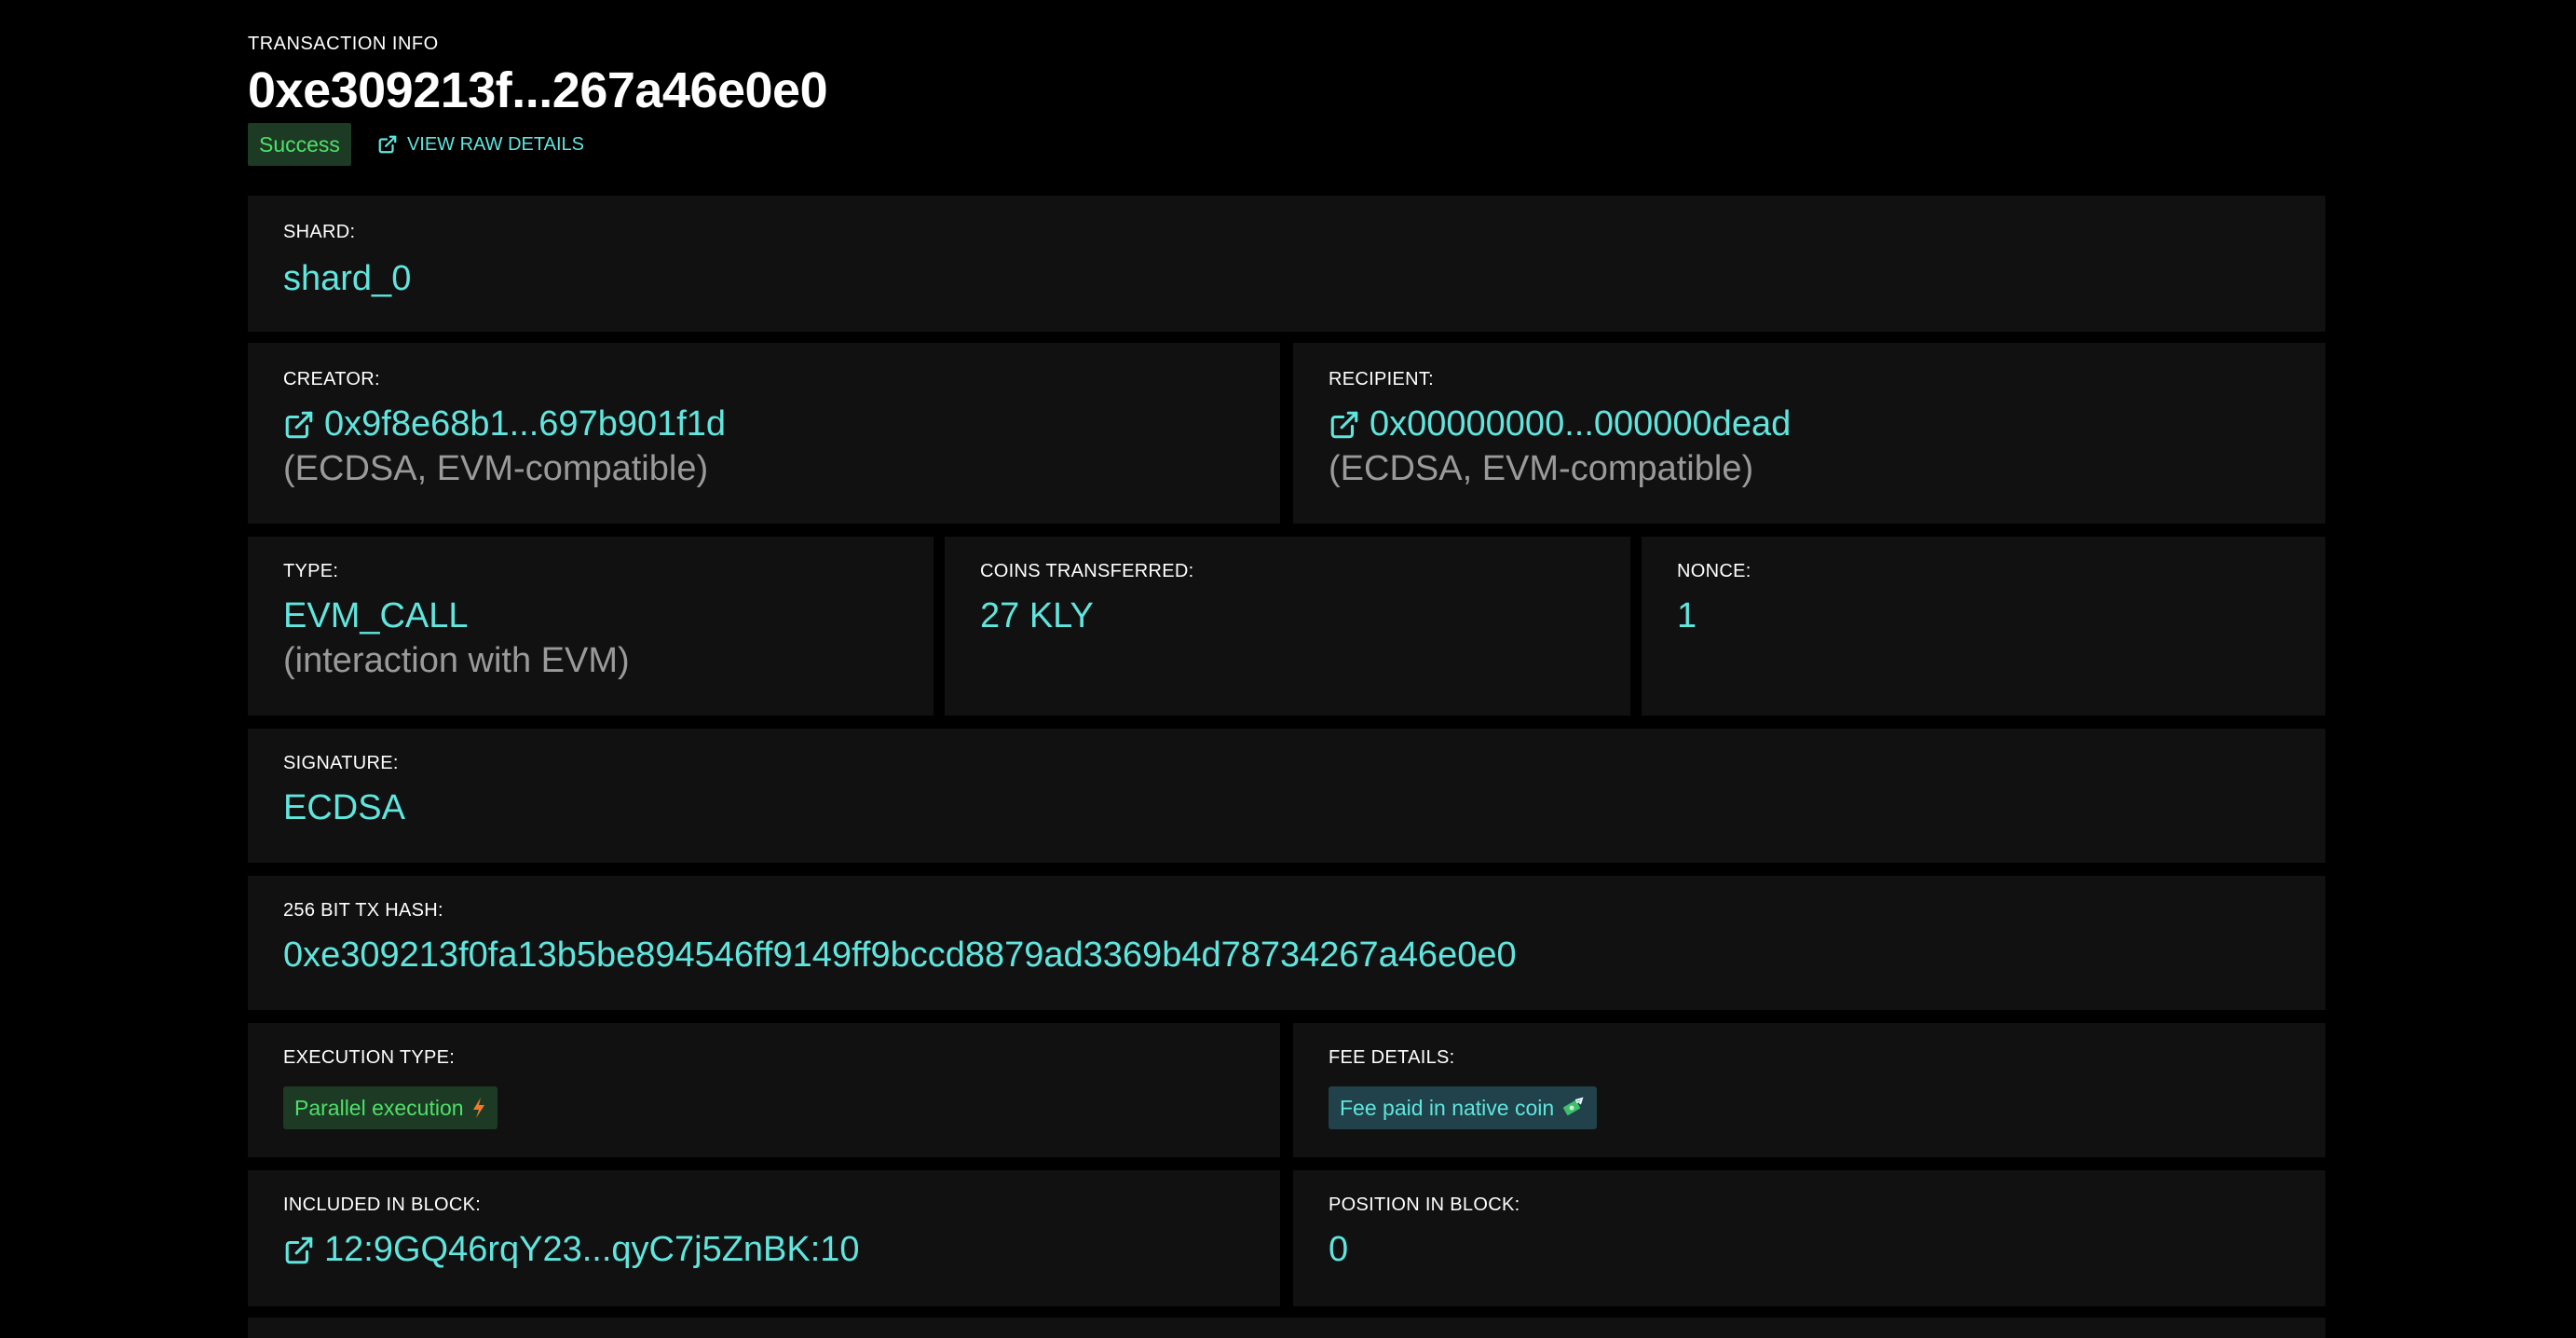  Describe the element at coordinates (1809, 1238) in the screenshot. I see `position-card: POSITION IN BLOCK: 0` at that location.